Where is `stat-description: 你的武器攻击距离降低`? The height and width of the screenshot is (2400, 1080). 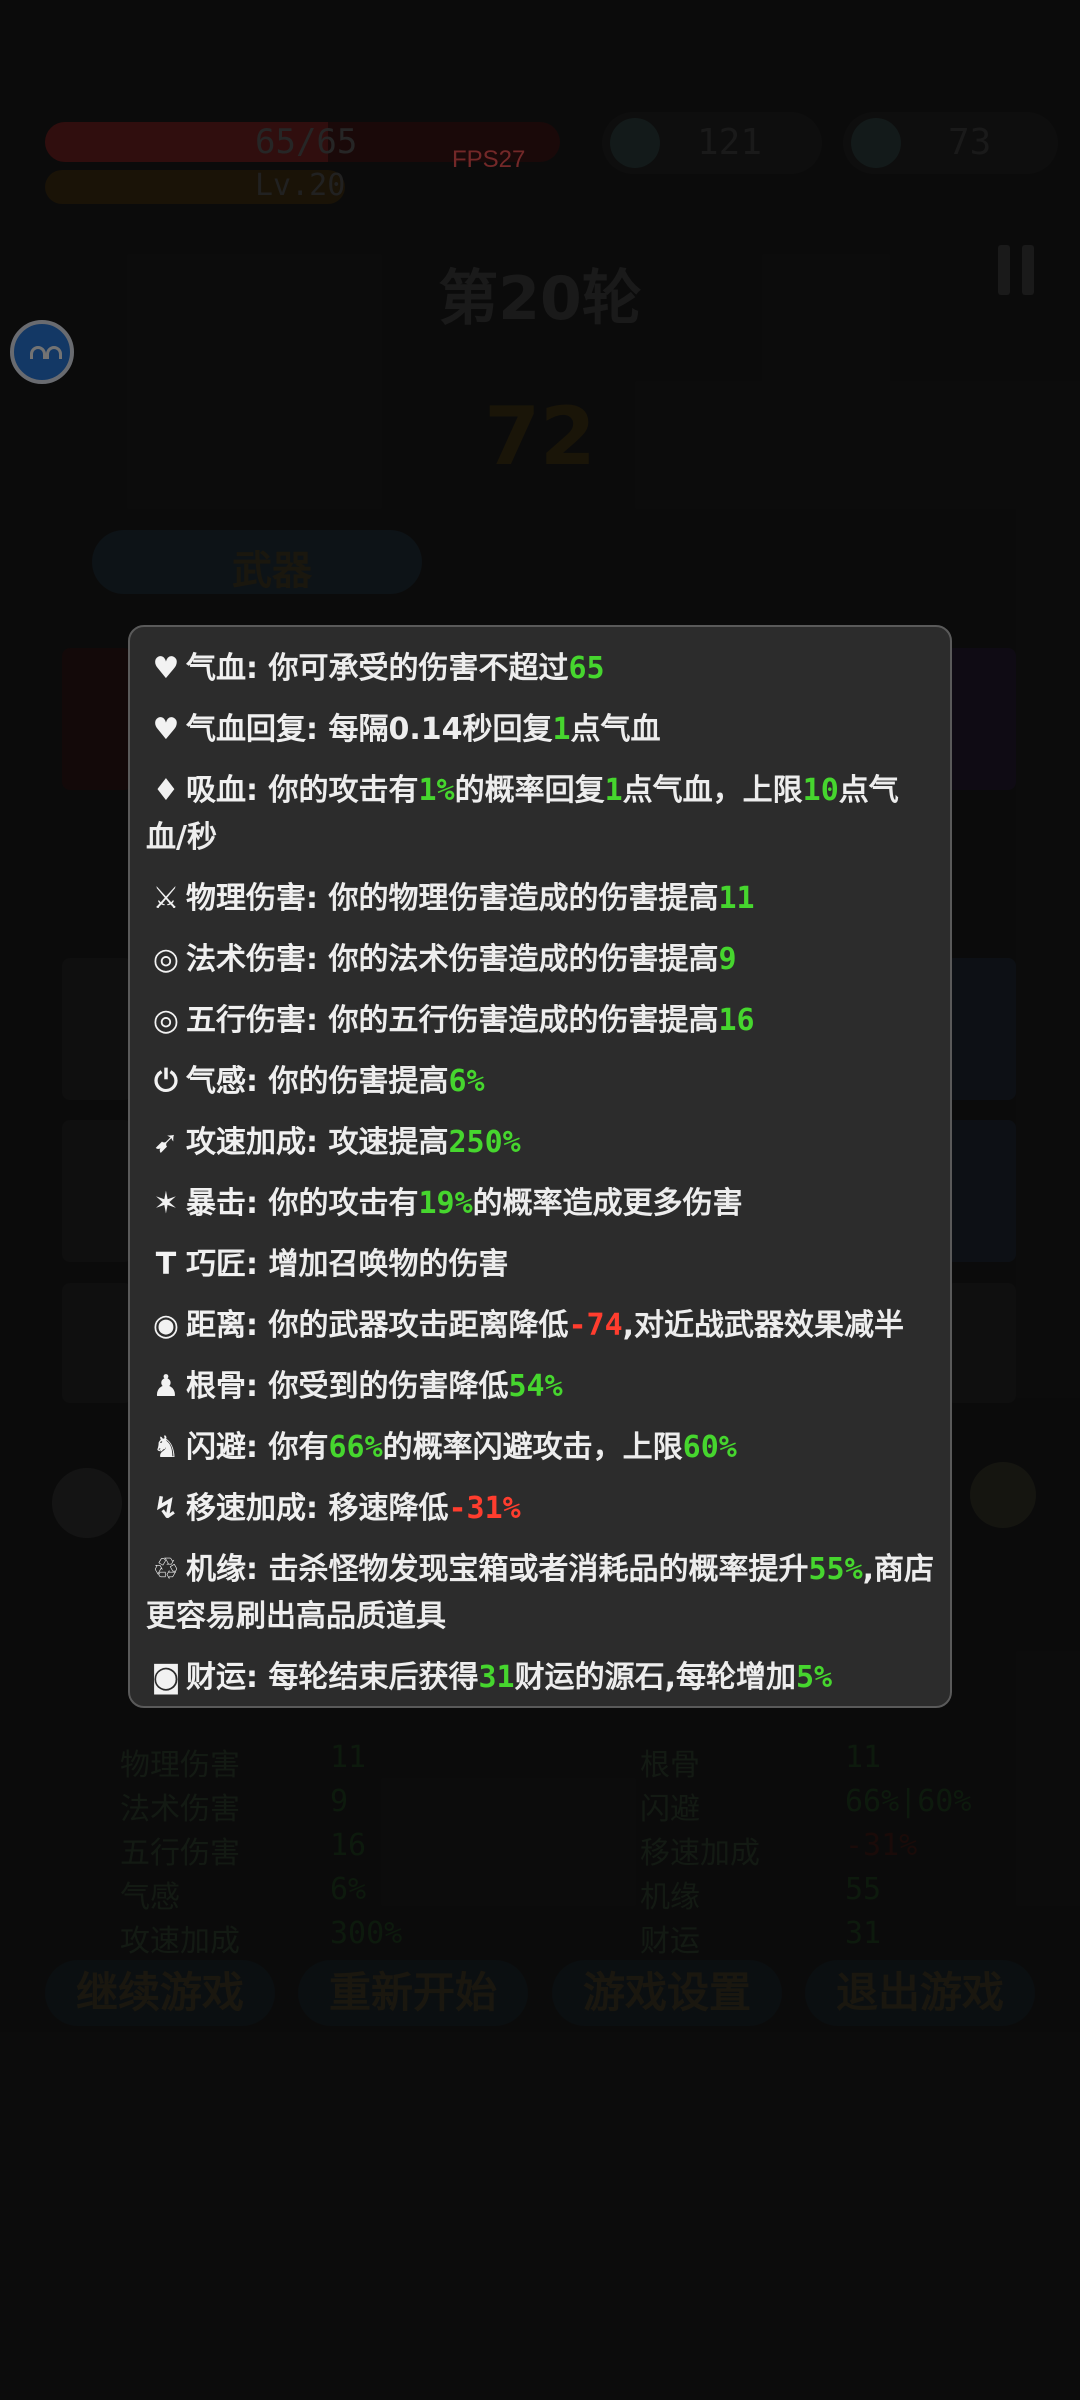
stat-description: 你的武器攻击距离降低 is located at coordinates (418, 1325).